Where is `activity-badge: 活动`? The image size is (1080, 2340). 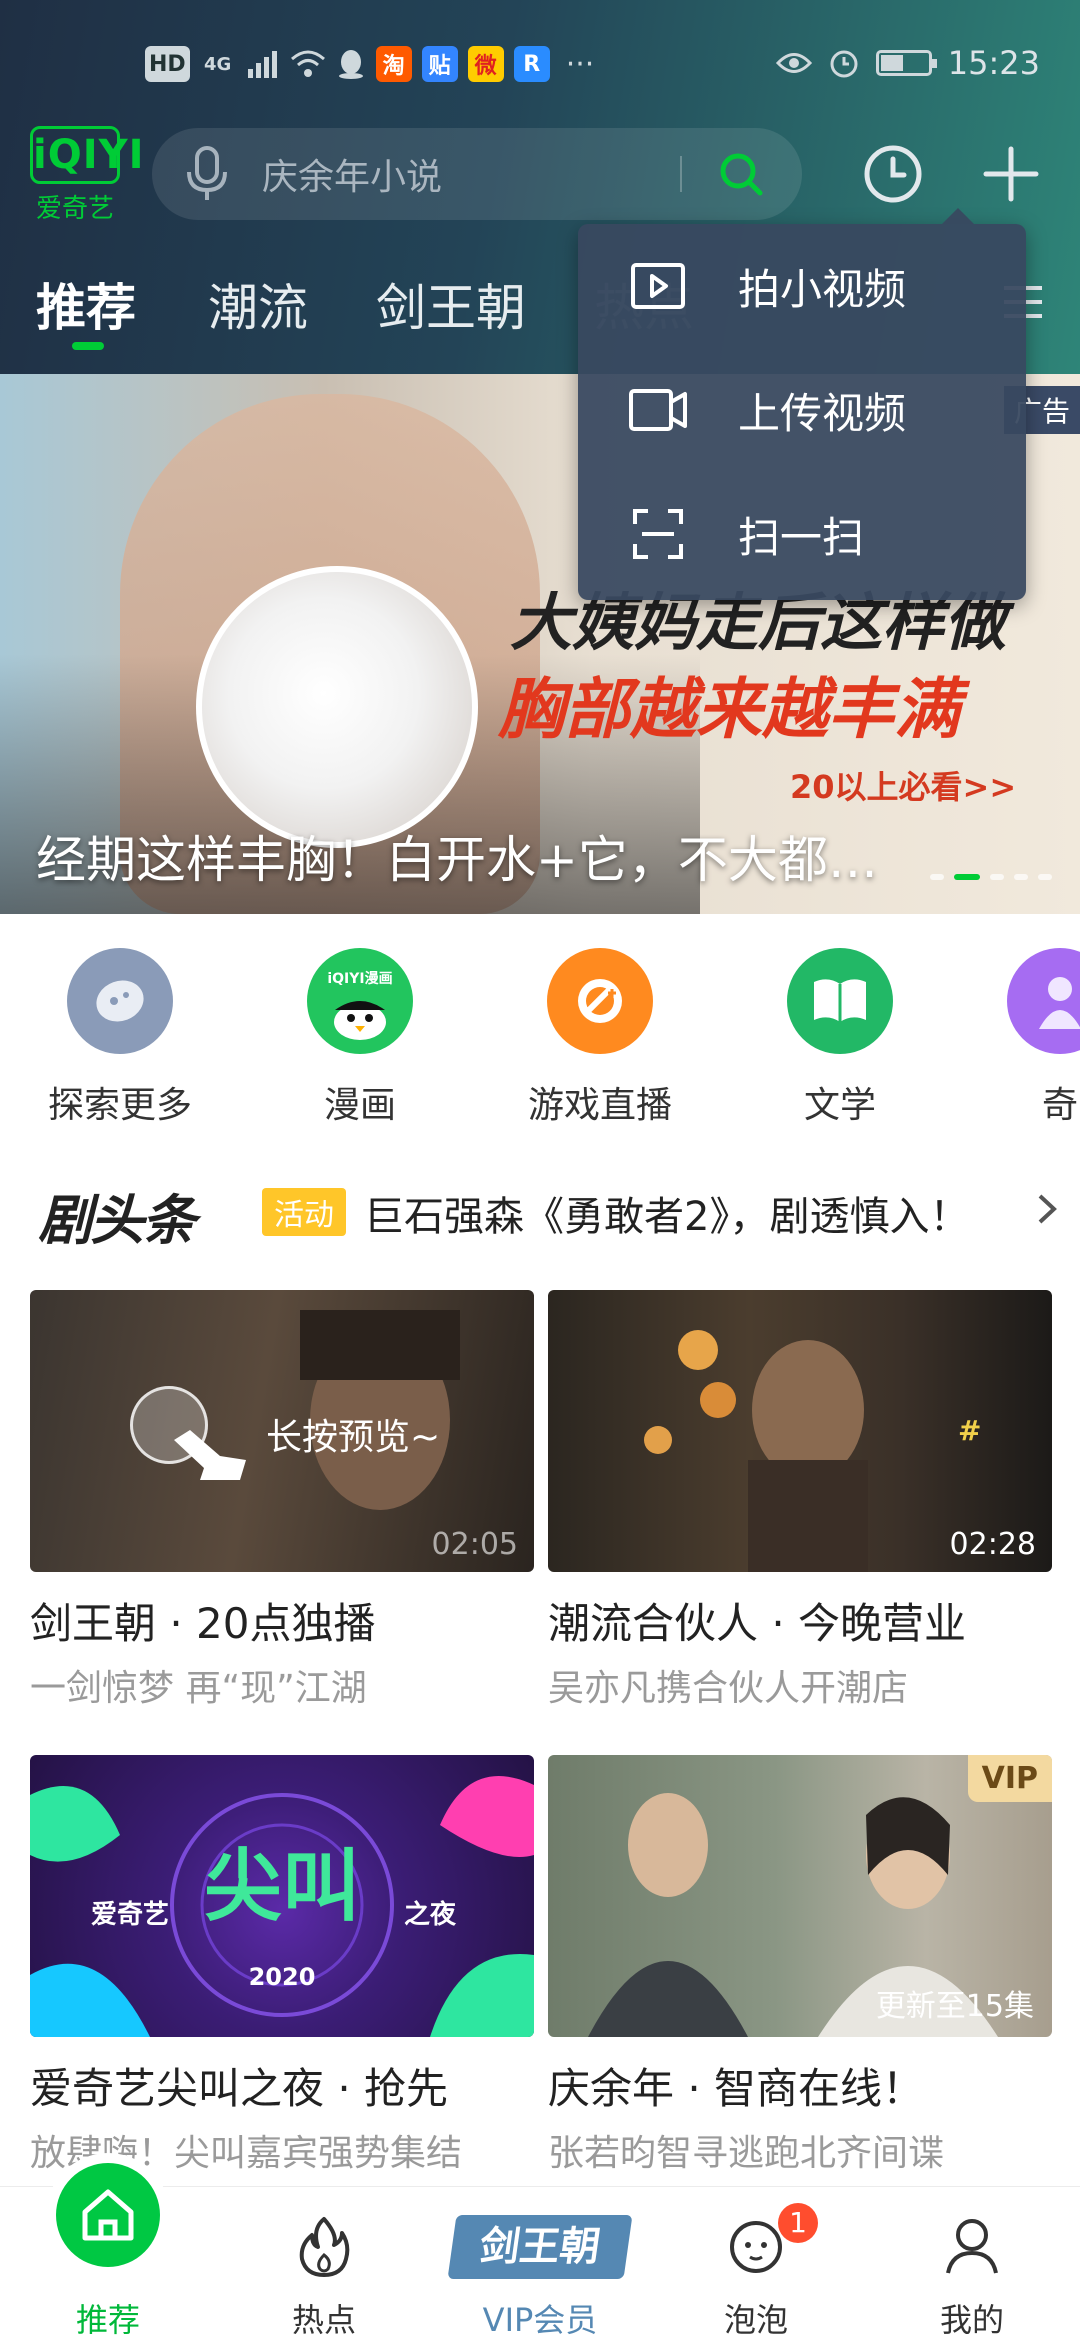
activity-badge: 活动 is located at coordinates (304, 1212).